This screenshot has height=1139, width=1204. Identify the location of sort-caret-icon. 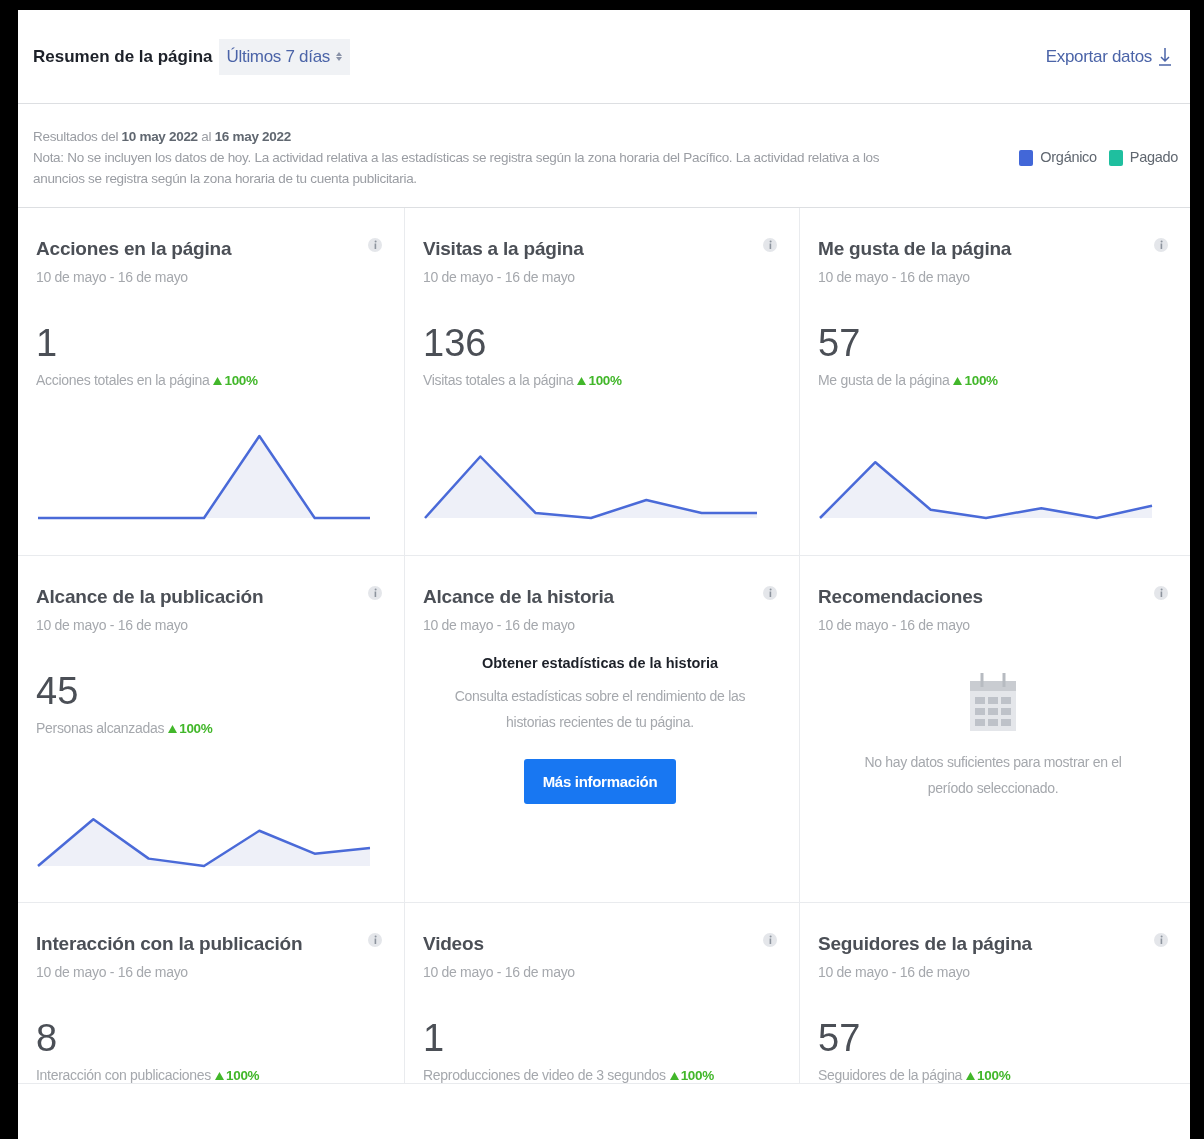
(339, 56).